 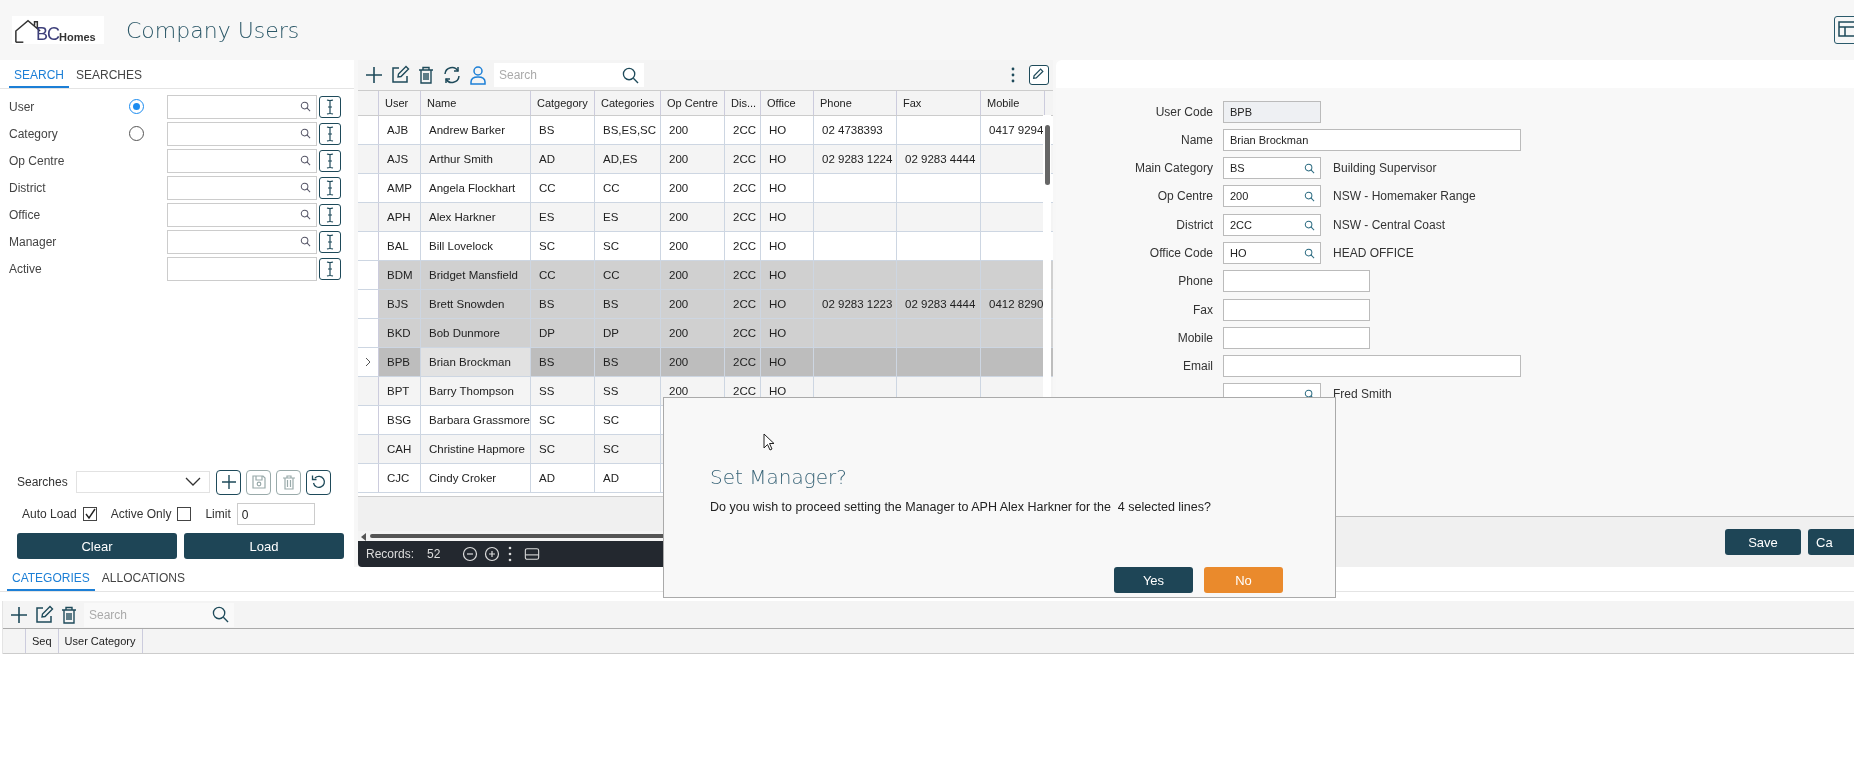 What do you see at coordinates (1039, 75) in the screenshot?
I see `edit-button` at bounding box center [1039, 75].